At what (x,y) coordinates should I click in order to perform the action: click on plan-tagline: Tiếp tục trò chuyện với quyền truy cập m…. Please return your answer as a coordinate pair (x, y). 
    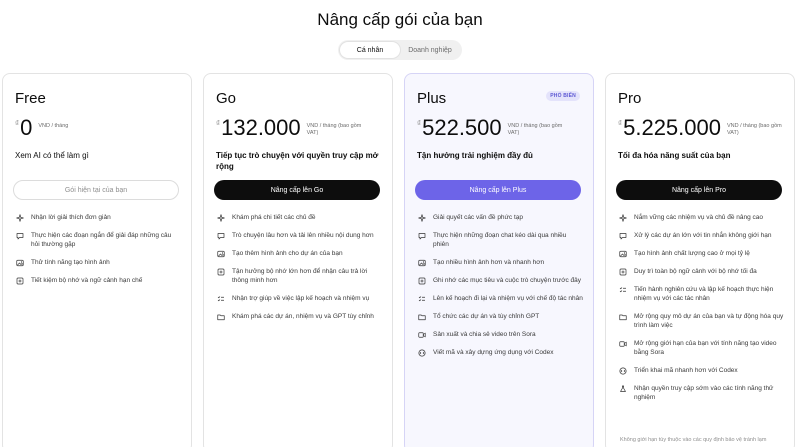
    Looking at the image, I should click on (297, 161).